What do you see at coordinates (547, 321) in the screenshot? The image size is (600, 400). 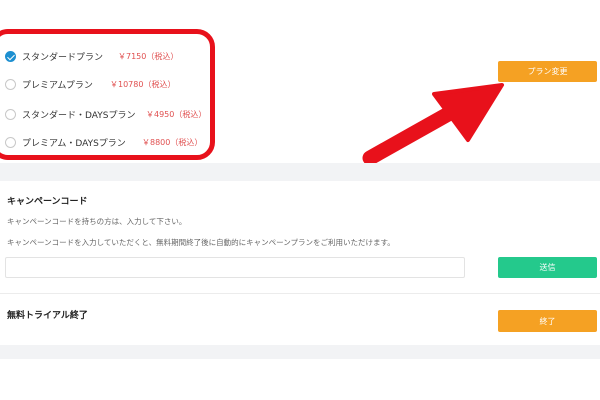 I see `end-trial-button: 終了` at bounding box center [547, 321].